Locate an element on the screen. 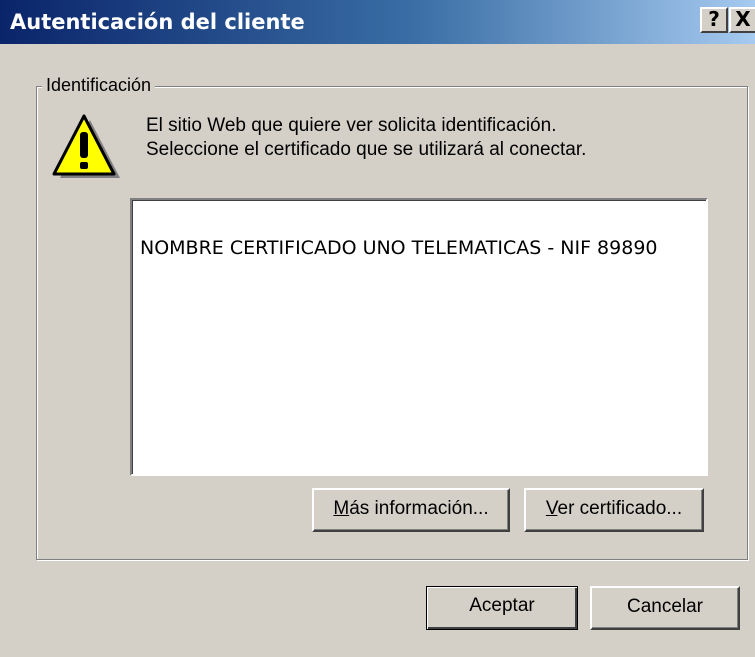 Image resolution: width=755 pixels, height=657 pixels. cancel-button: Cancelar is located at coordinates (665, 608).